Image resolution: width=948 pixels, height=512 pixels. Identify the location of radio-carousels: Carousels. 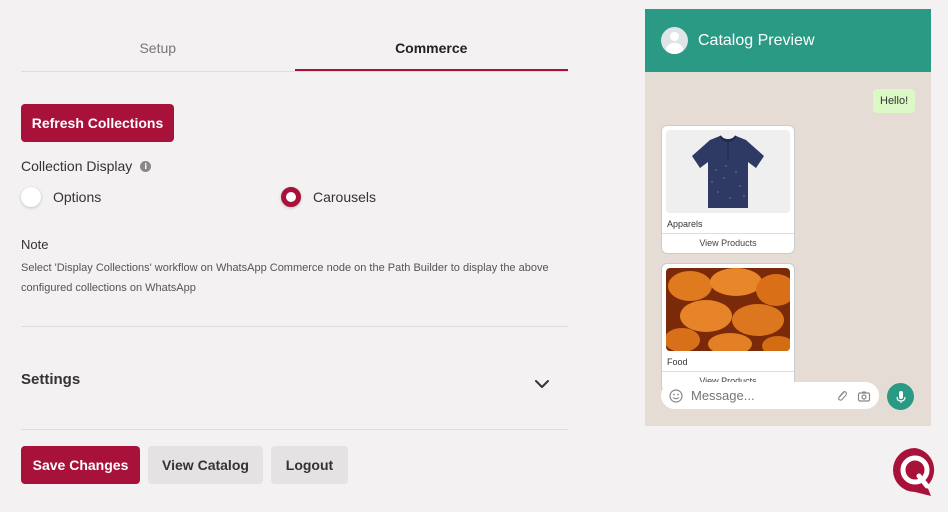
(328, 197).